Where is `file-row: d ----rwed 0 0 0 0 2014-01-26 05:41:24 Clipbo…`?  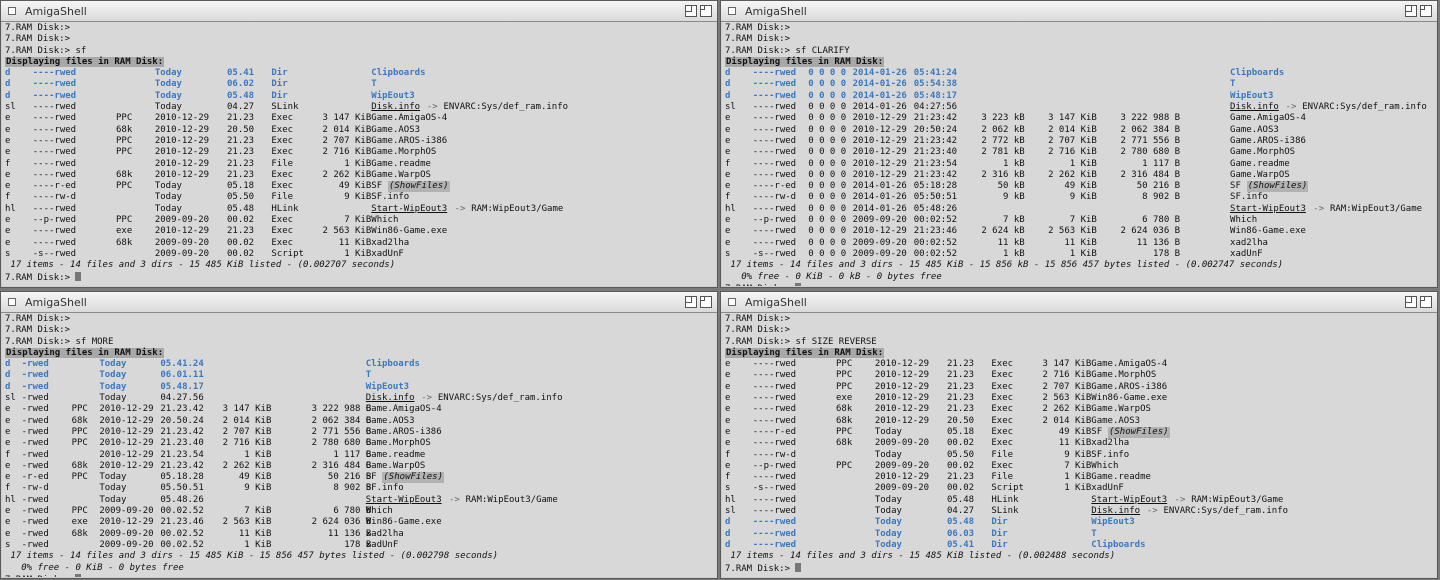
file-row: d ----rwed 0 0 0 0 2014-01-26 05:41:24 Clipbo… is located at coordinates (1080, 73).